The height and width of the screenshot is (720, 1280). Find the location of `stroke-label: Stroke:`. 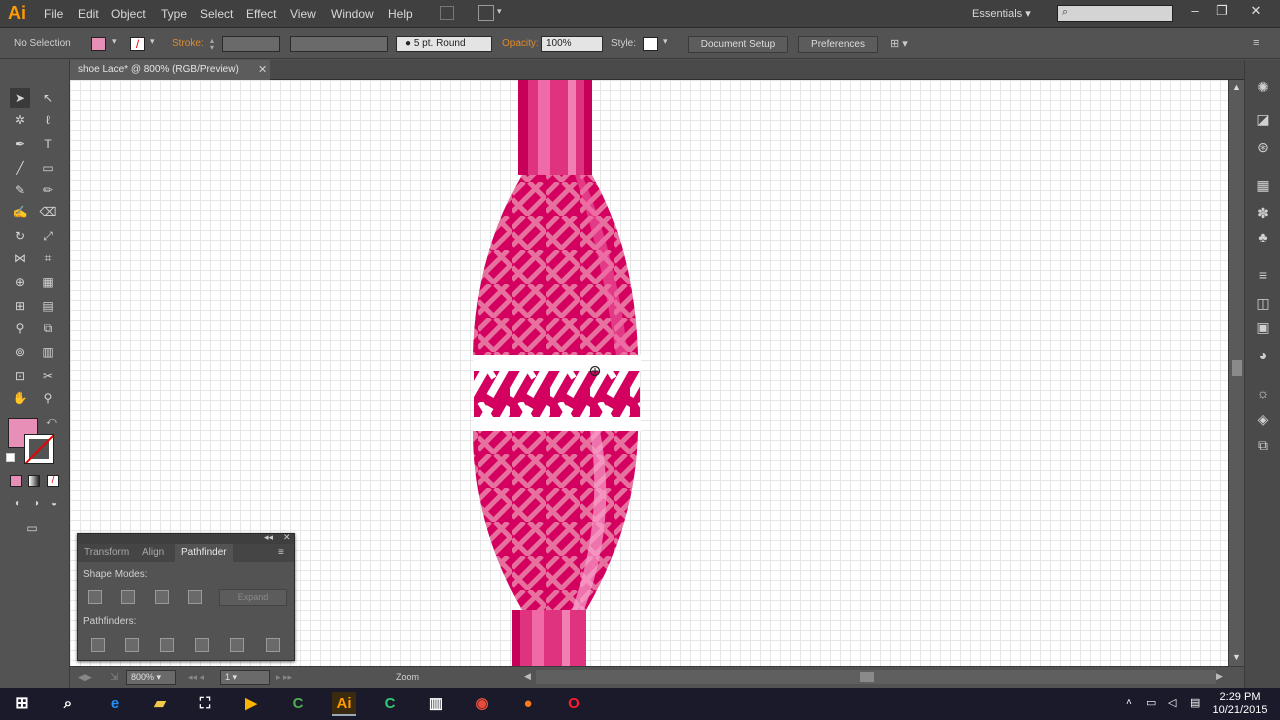

stroke-label: Stroke: is located at coordinates (188, 43).